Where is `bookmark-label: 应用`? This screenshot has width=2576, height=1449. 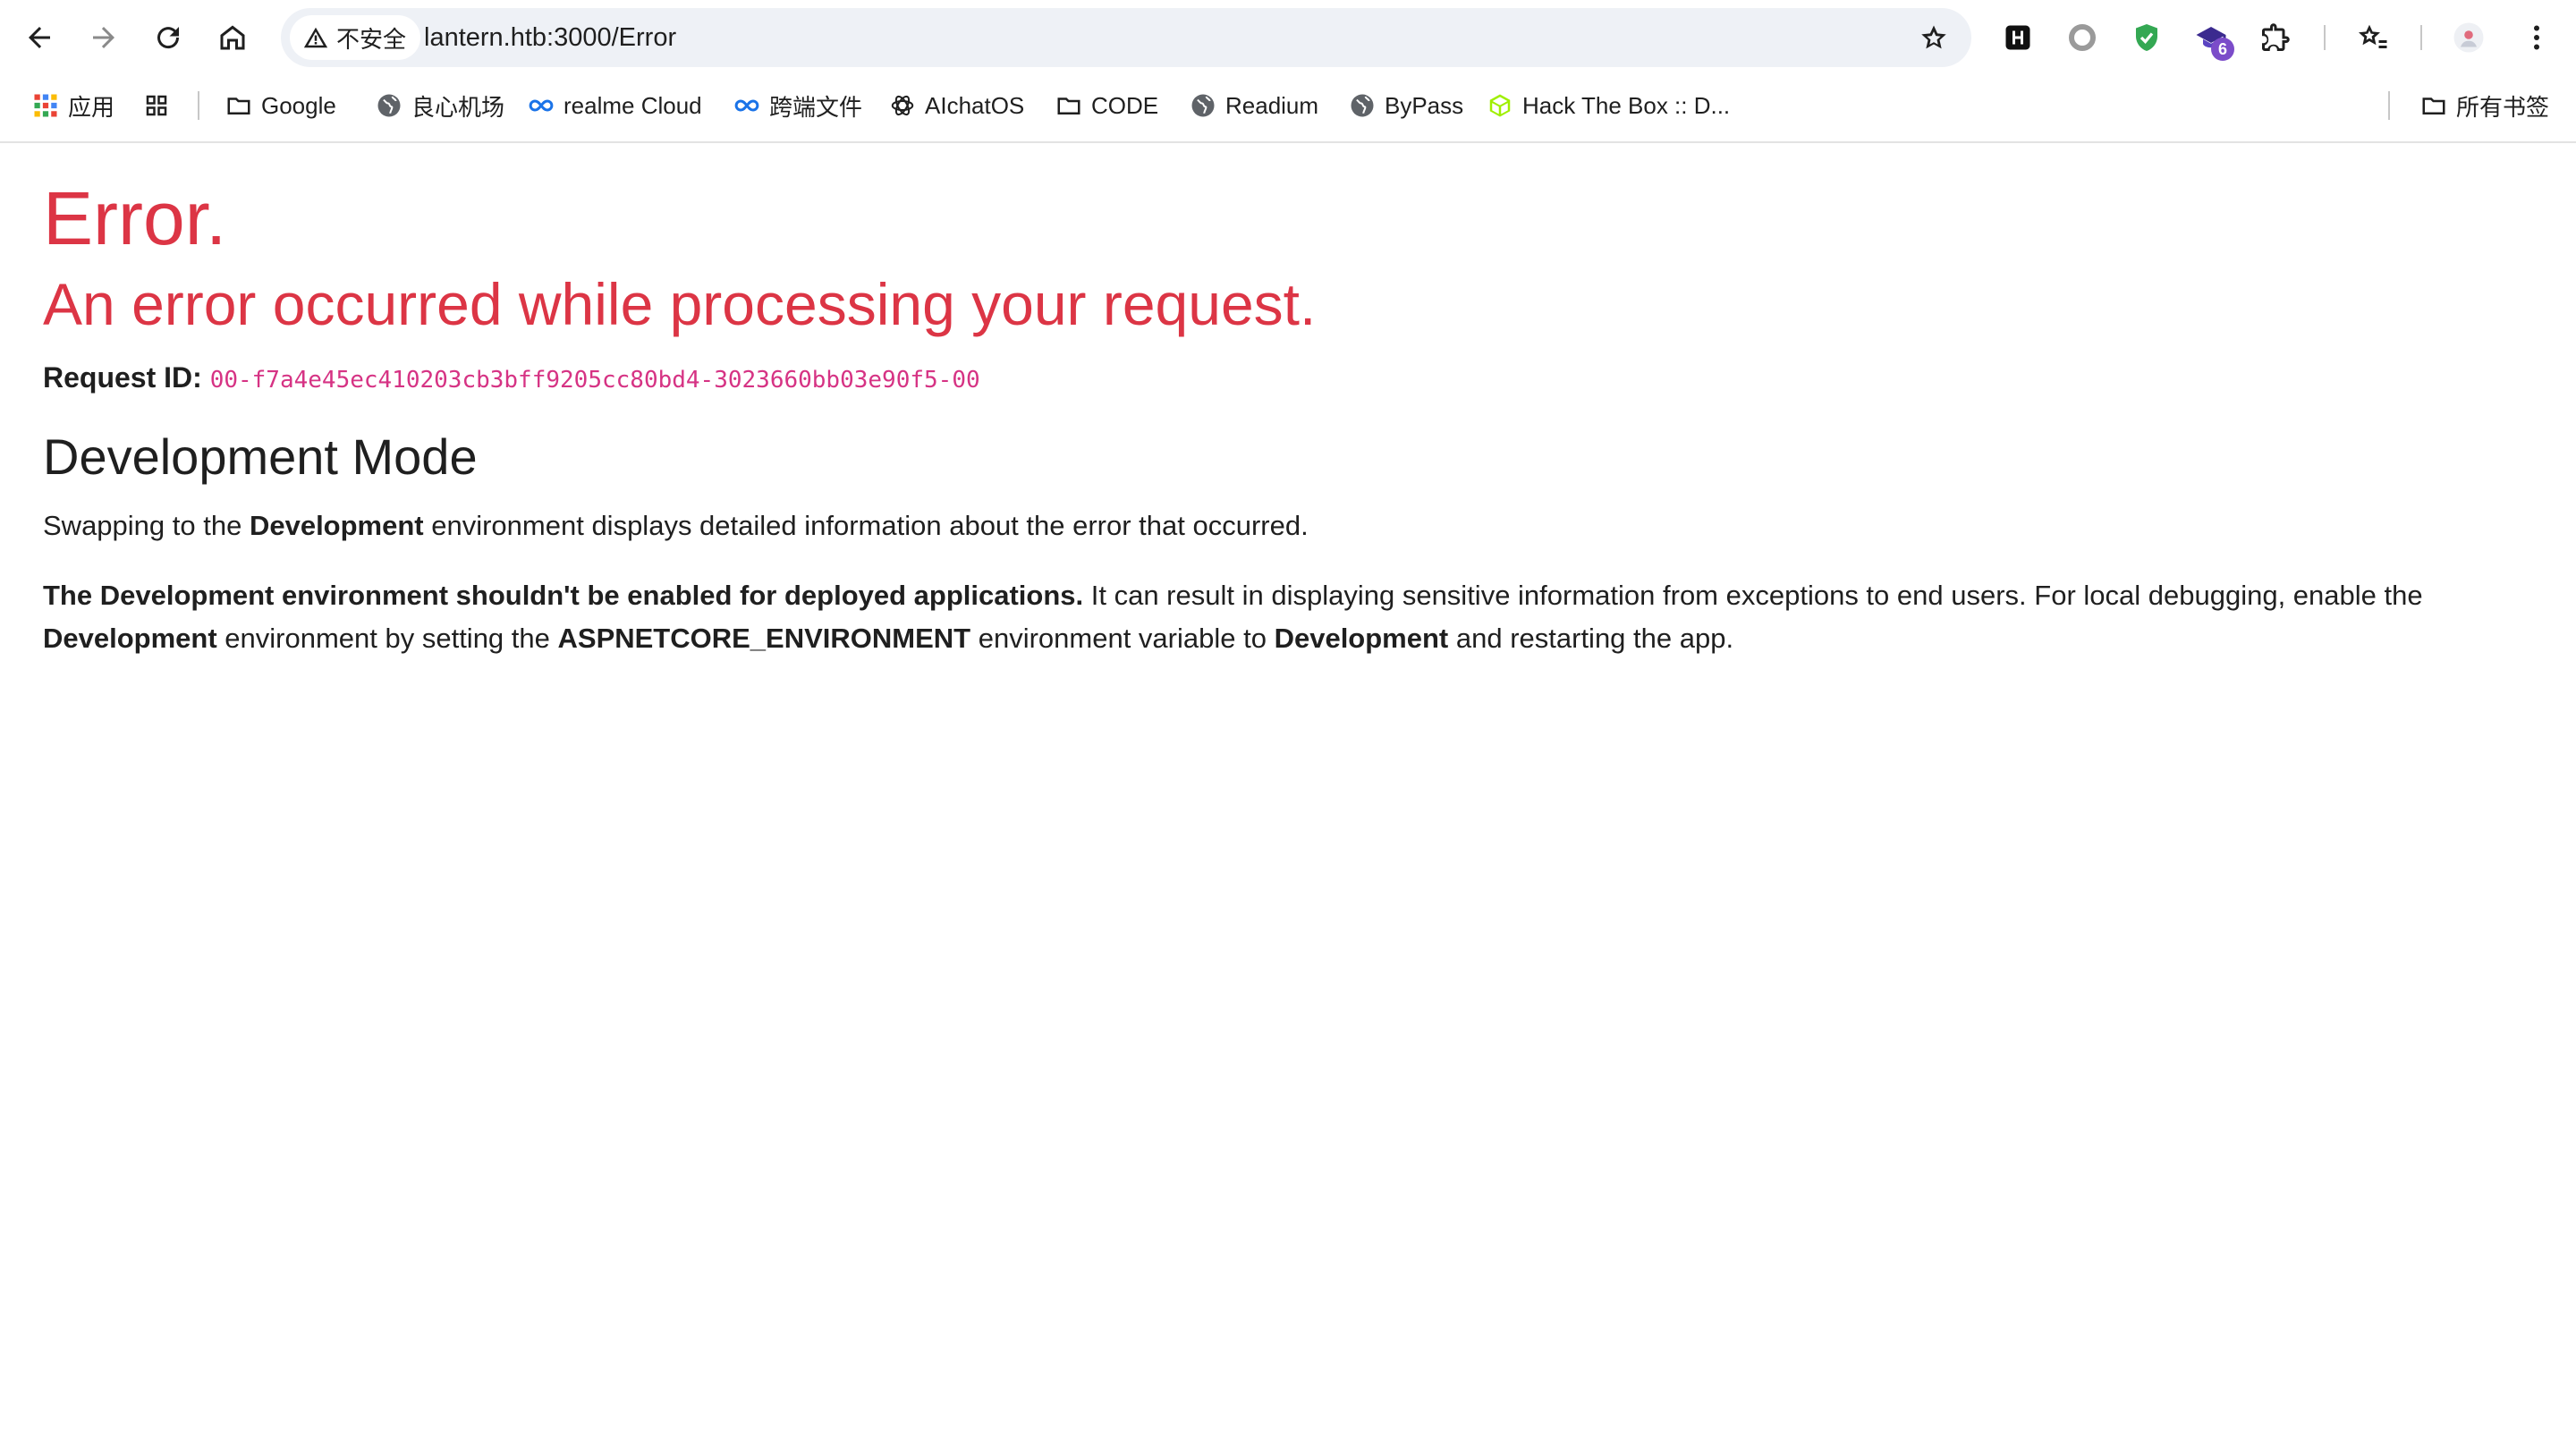 bookmark-label: 应用 is located at coordinates (91, 107).